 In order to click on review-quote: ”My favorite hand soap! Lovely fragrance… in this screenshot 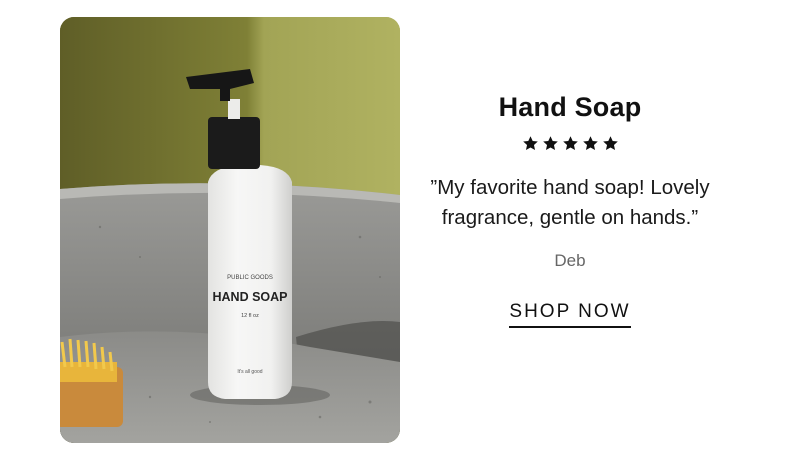, I will do `click(570, 202)`.